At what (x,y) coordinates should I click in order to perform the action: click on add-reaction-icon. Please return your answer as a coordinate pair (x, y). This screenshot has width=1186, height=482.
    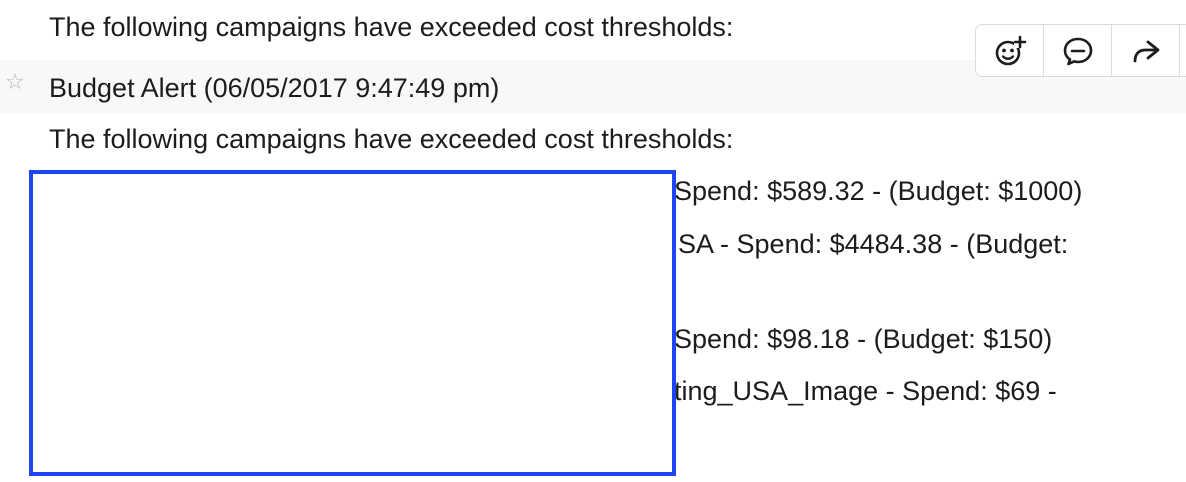
    Looking at the image, I should click on (1010, 50).